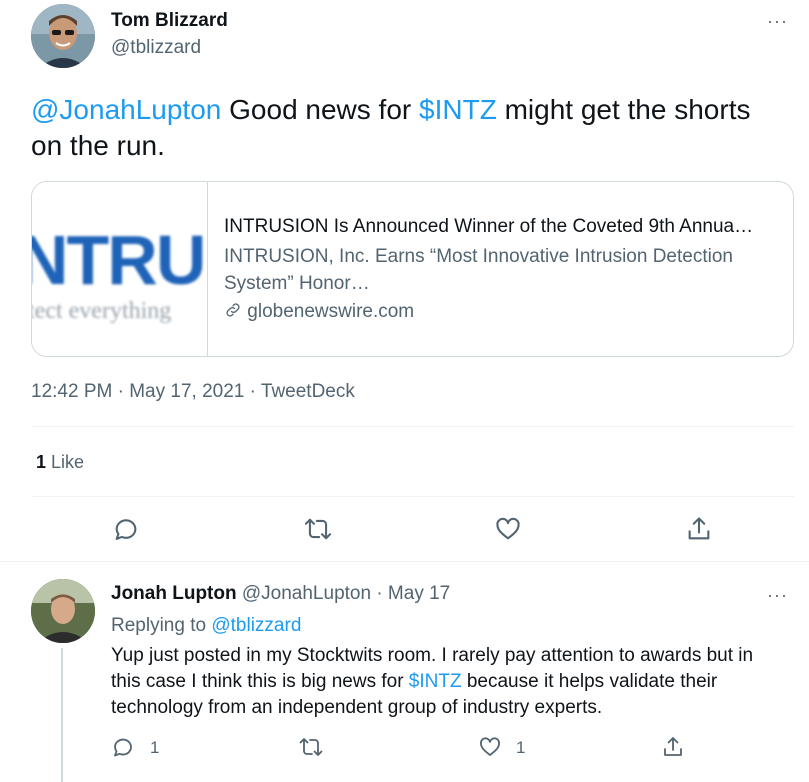  I want to click on reply-author-handle: @JonahLupton, so click(306, 593).